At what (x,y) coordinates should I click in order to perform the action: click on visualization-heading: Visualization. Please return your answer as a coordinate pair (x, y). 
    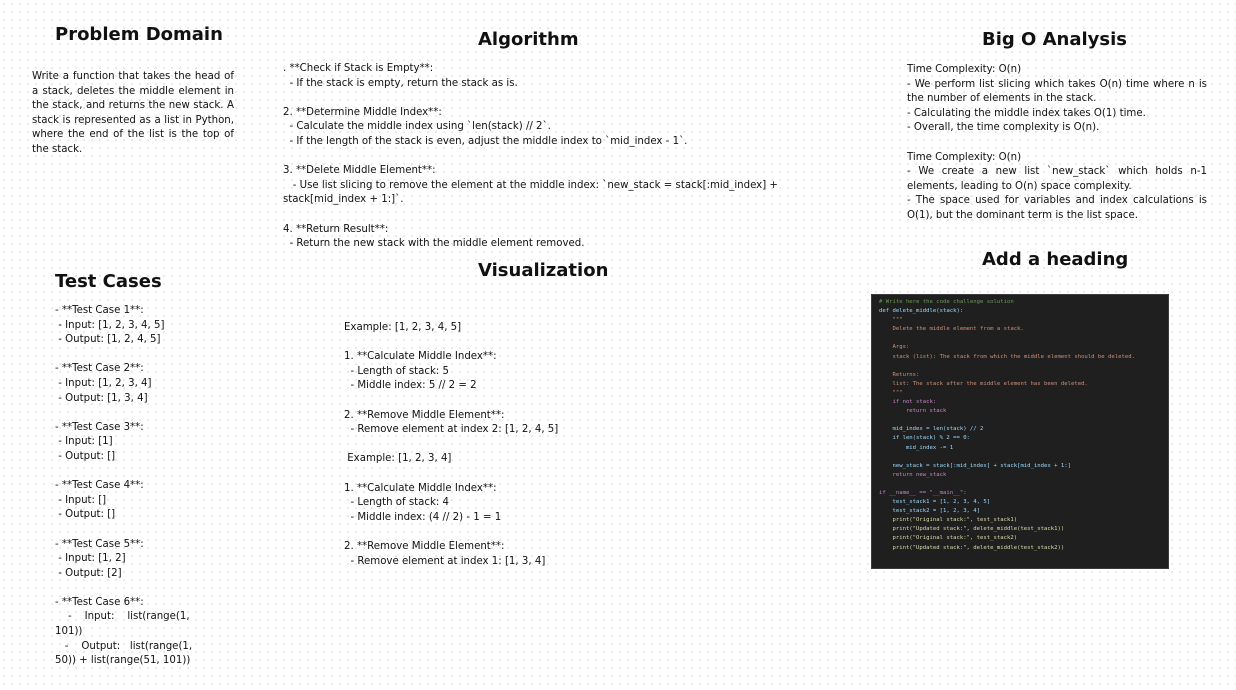
    Looking at the image, I should click on (543, 270).